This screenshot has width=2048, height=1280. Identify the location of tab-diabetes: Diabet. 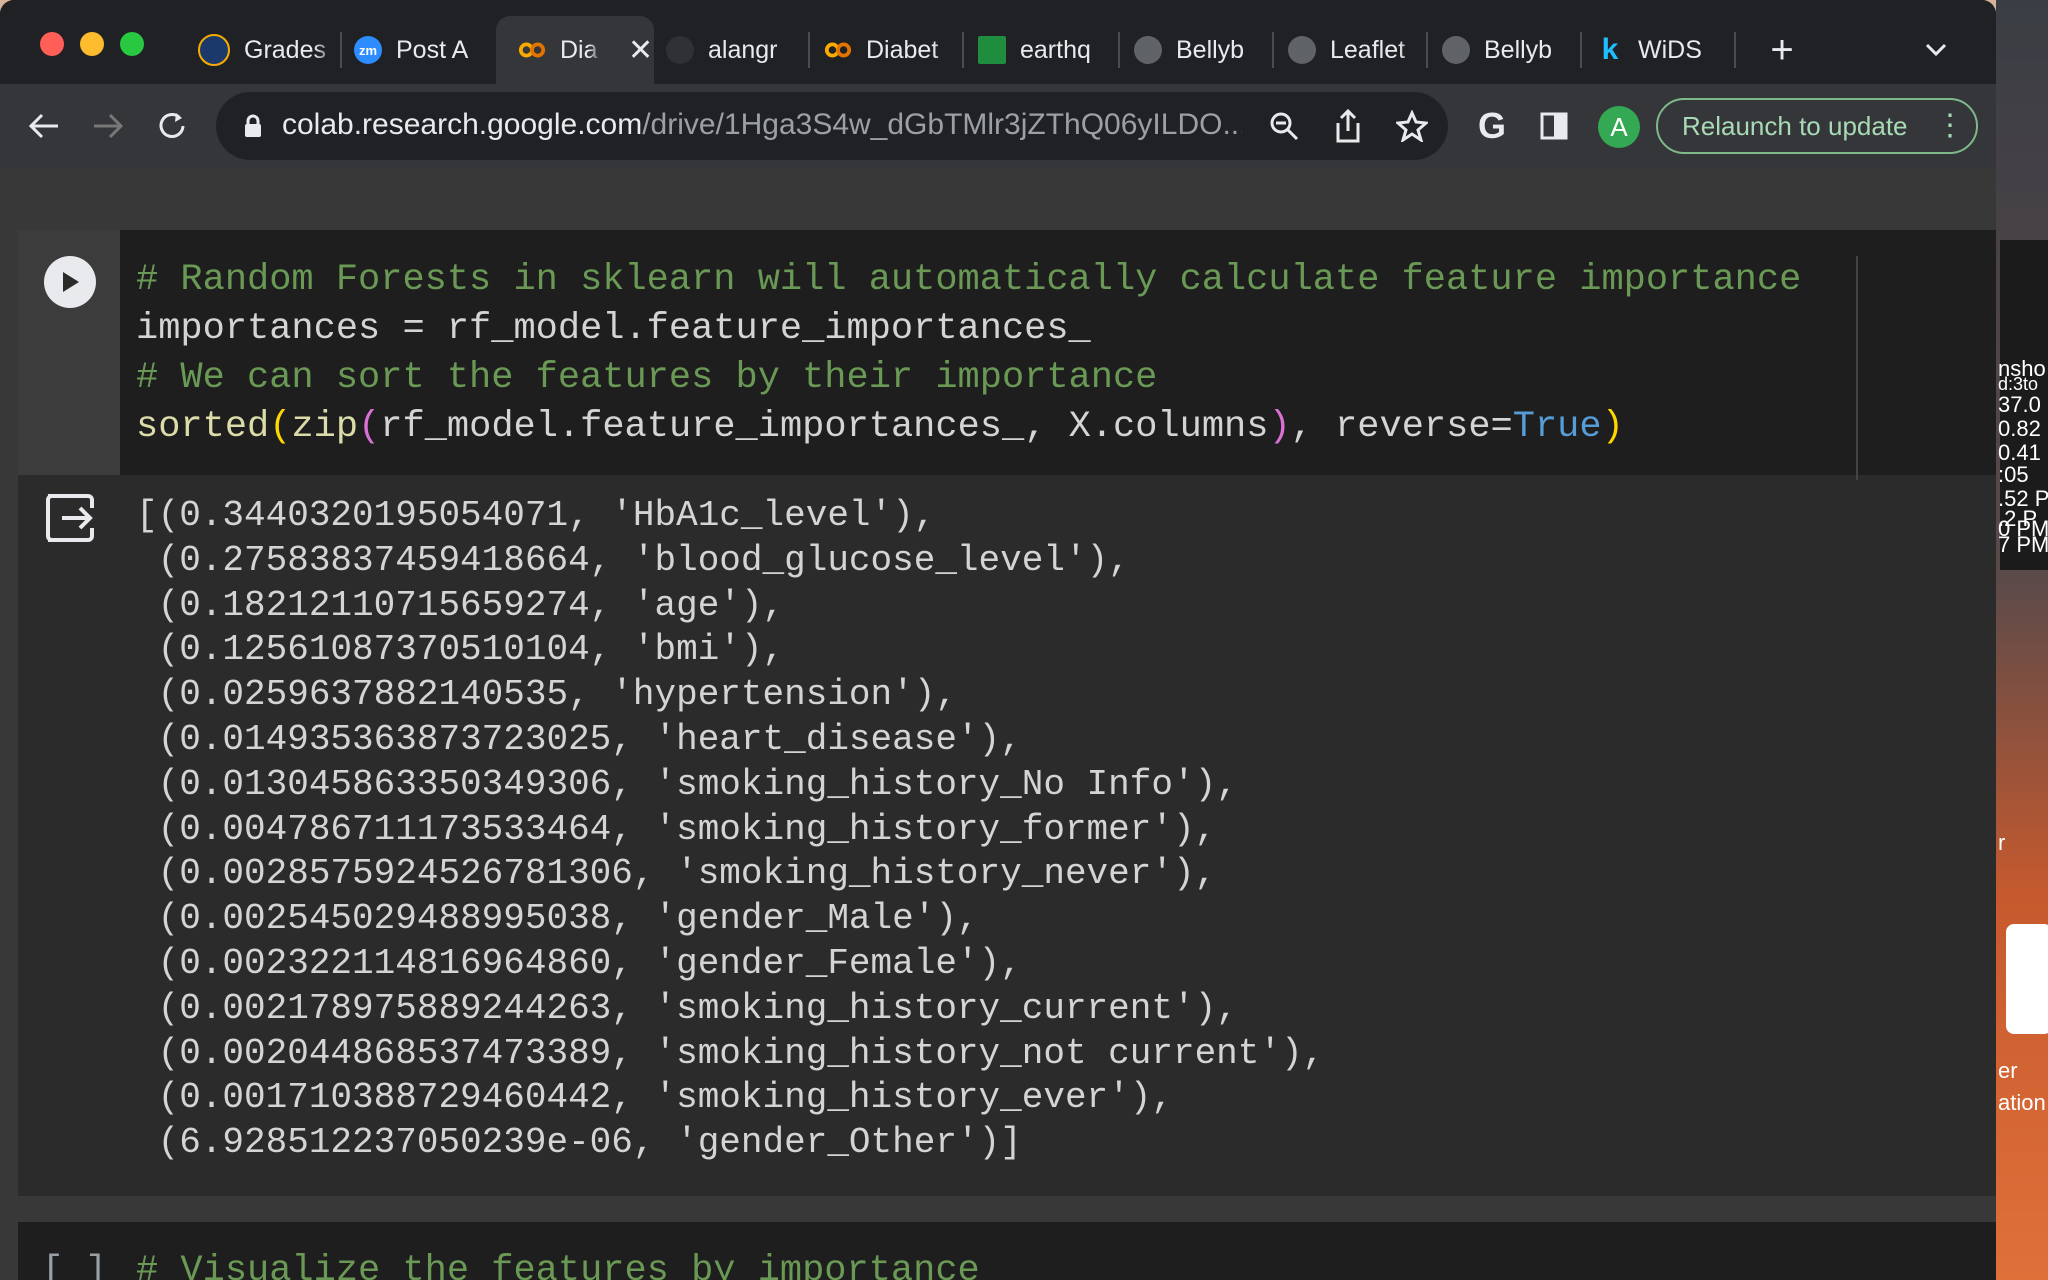
(879, 50).